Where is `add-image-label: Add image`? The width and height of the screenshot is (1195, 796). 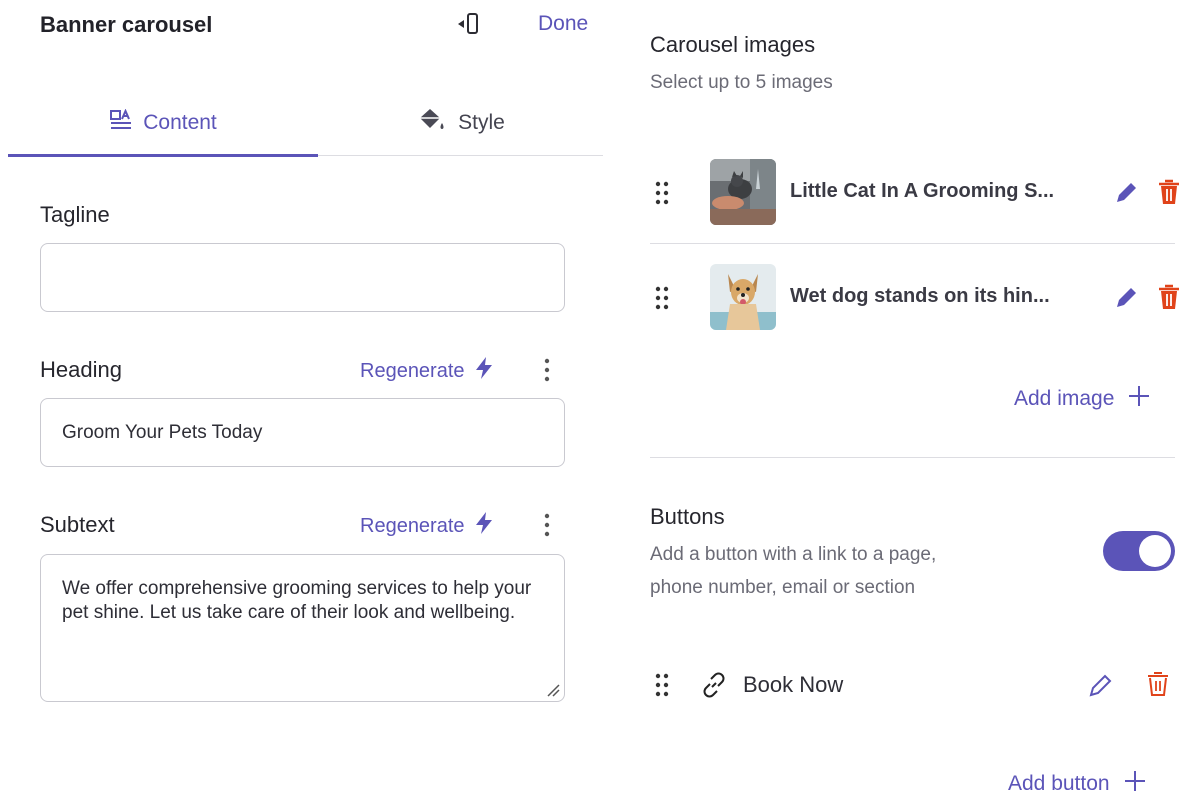 add-image-label: Add image is located at coordinates (1064, 398).